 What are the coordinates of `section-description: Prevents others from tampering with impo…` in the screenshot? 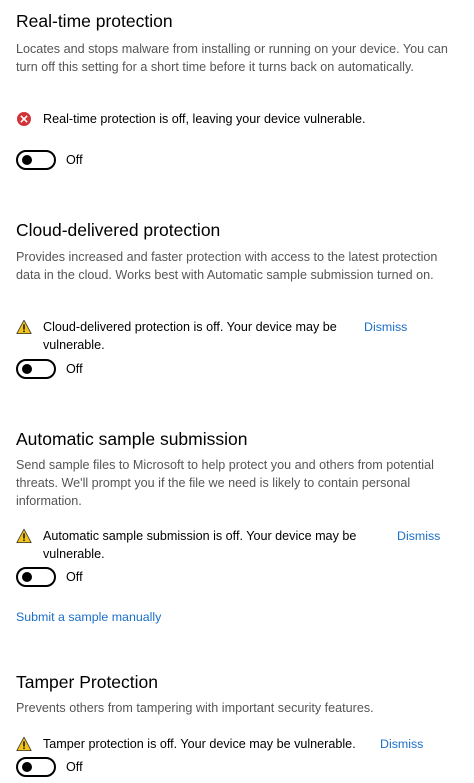 It's located at (195, 708).